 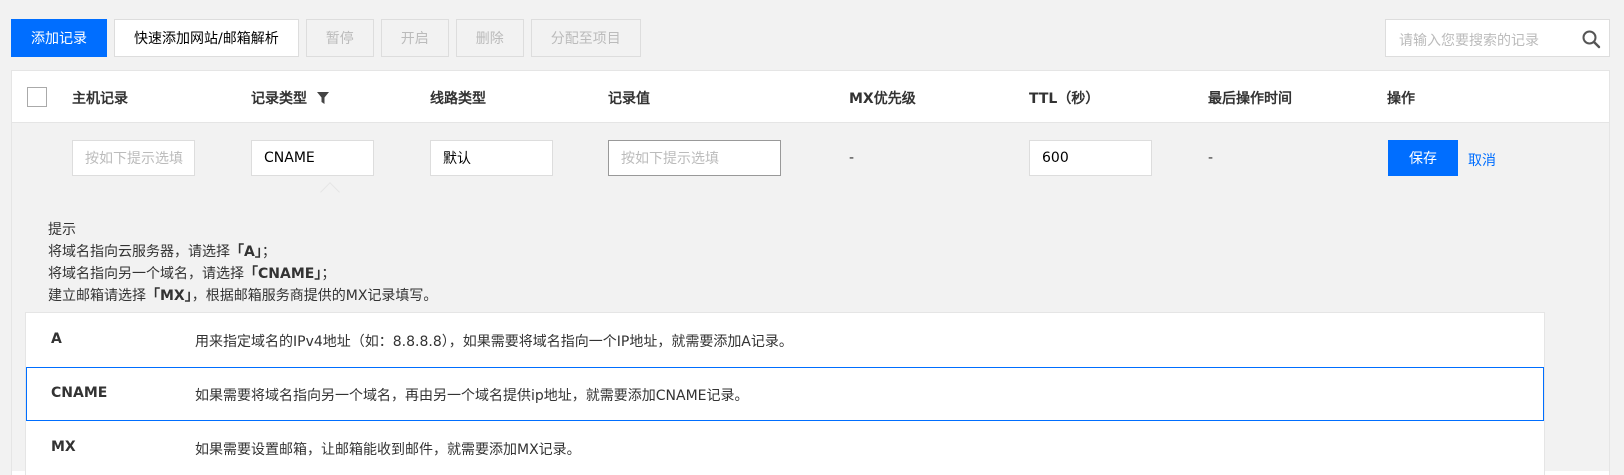 I want to click on record-type-name: A, so click(x=56, y=339).